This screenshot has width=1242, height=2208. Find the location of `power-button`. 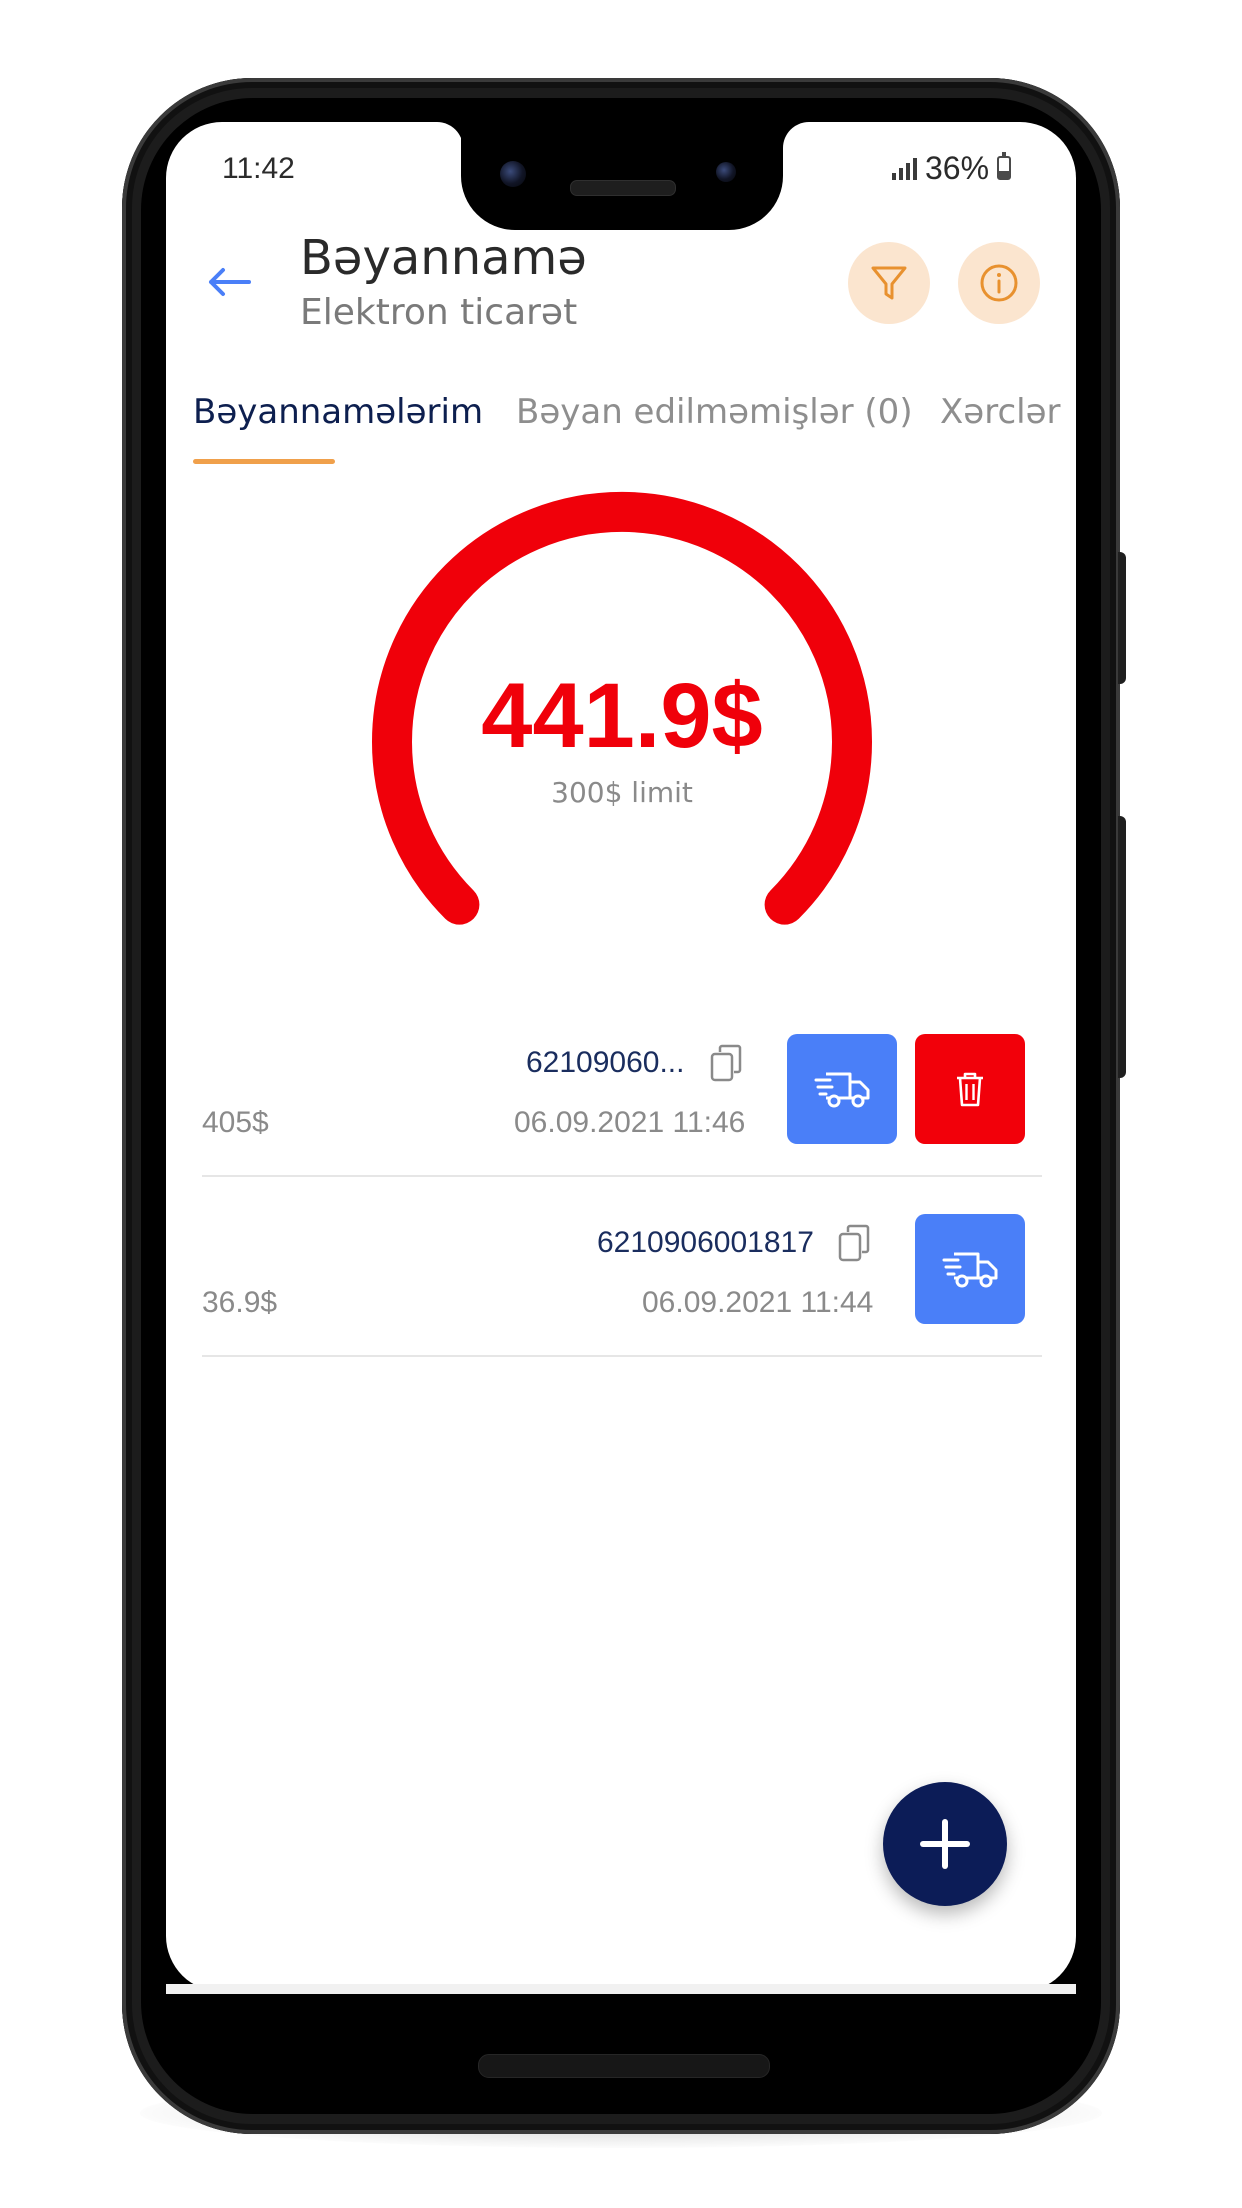

power-button is located at coordinates (1122, 618).